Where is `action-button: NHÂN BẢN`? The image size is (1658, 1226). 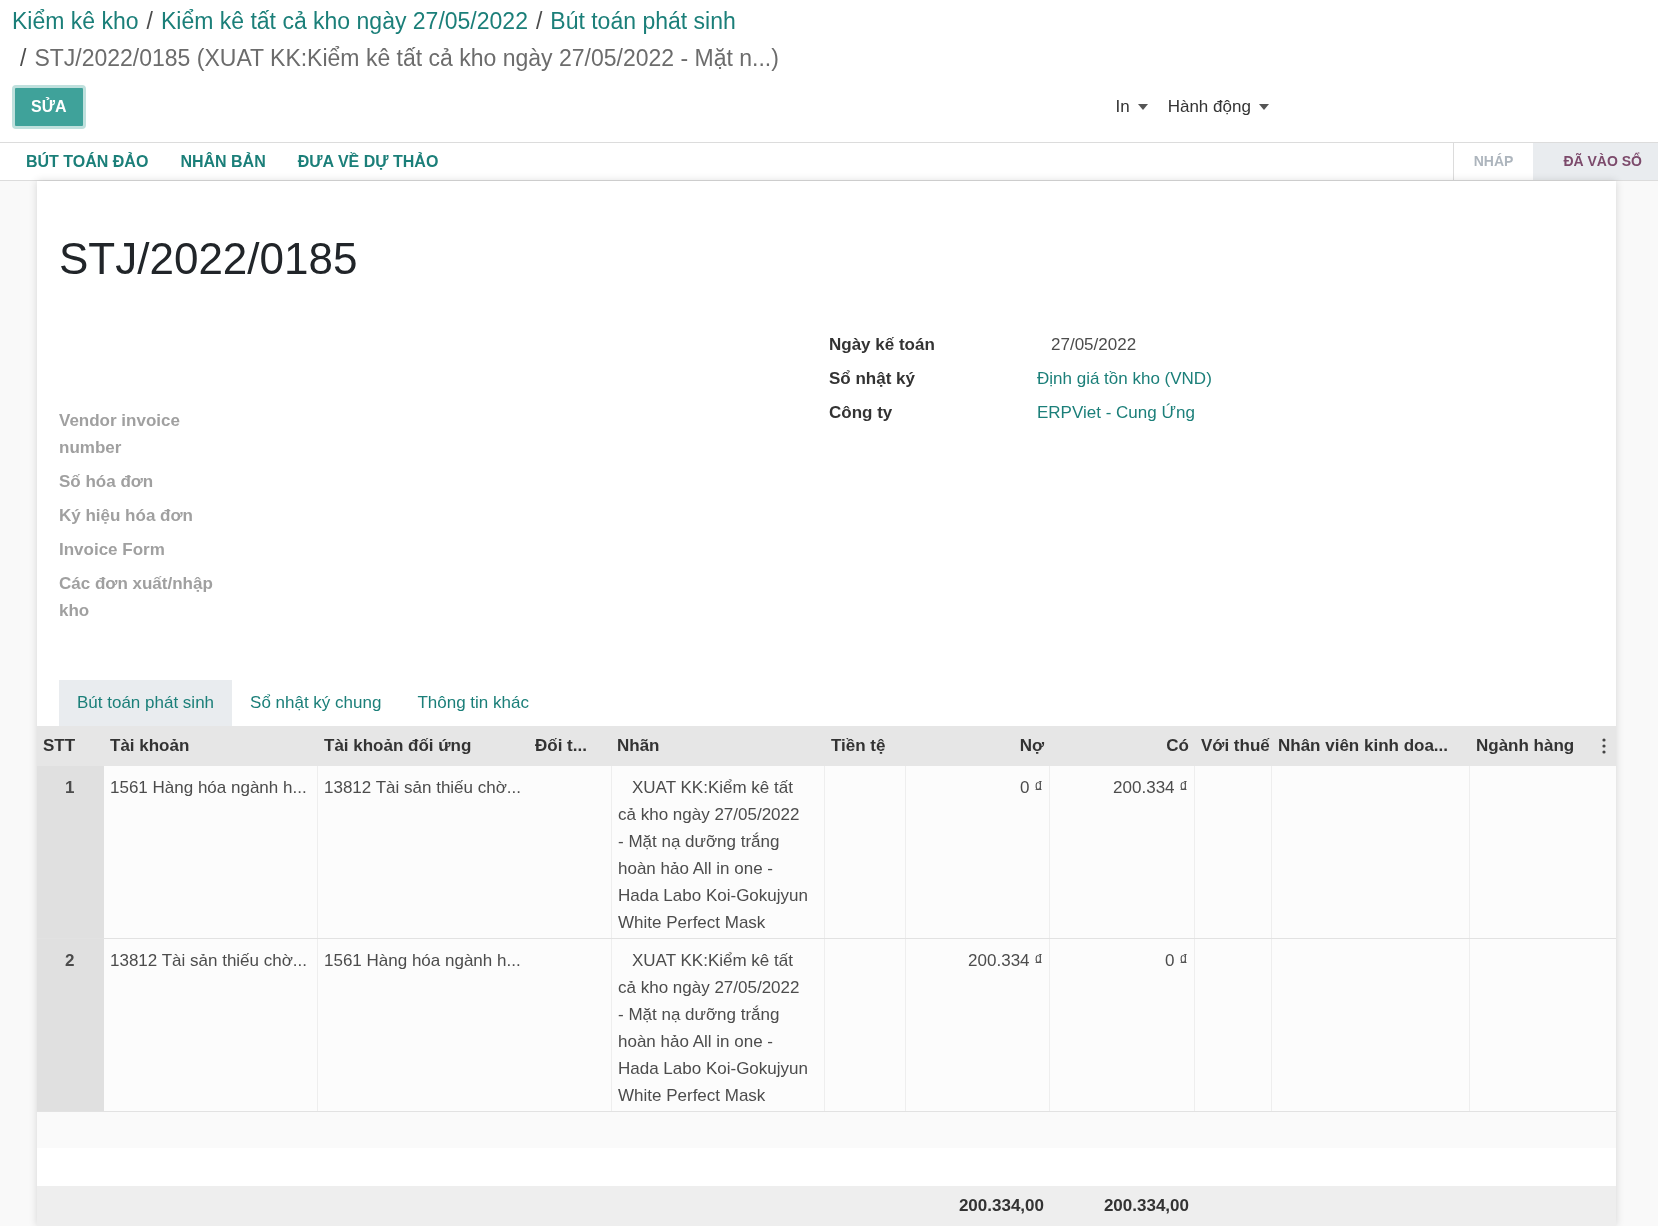 action-button: NHÂN BẢN is located at coordinates (223, 161).